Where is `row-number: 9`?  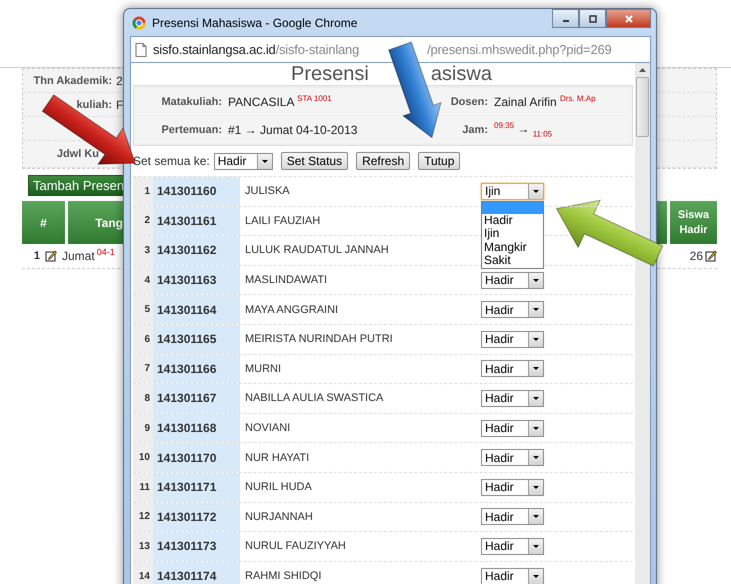 row-number: 9 is located at coordinates (143, 428).